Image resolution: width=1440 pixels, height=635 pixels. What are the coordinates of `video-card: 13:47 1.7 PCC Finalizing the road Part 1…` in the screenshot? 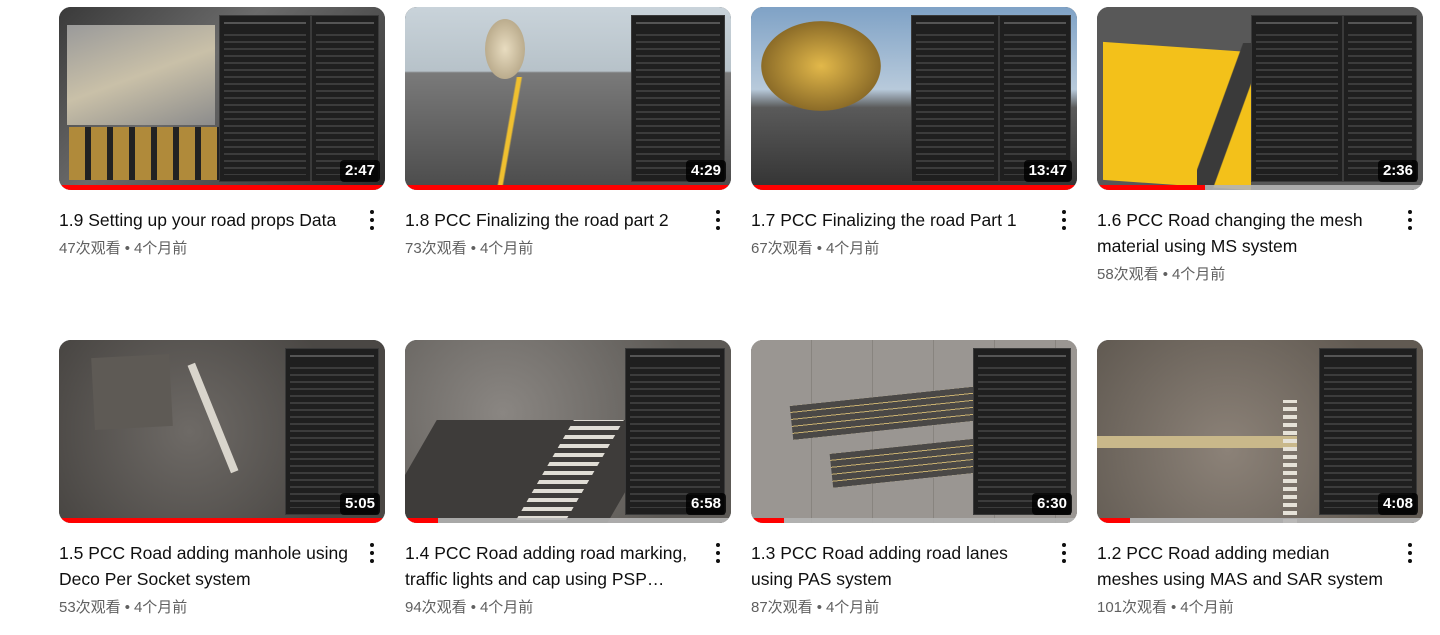 It's located at (914, 133).